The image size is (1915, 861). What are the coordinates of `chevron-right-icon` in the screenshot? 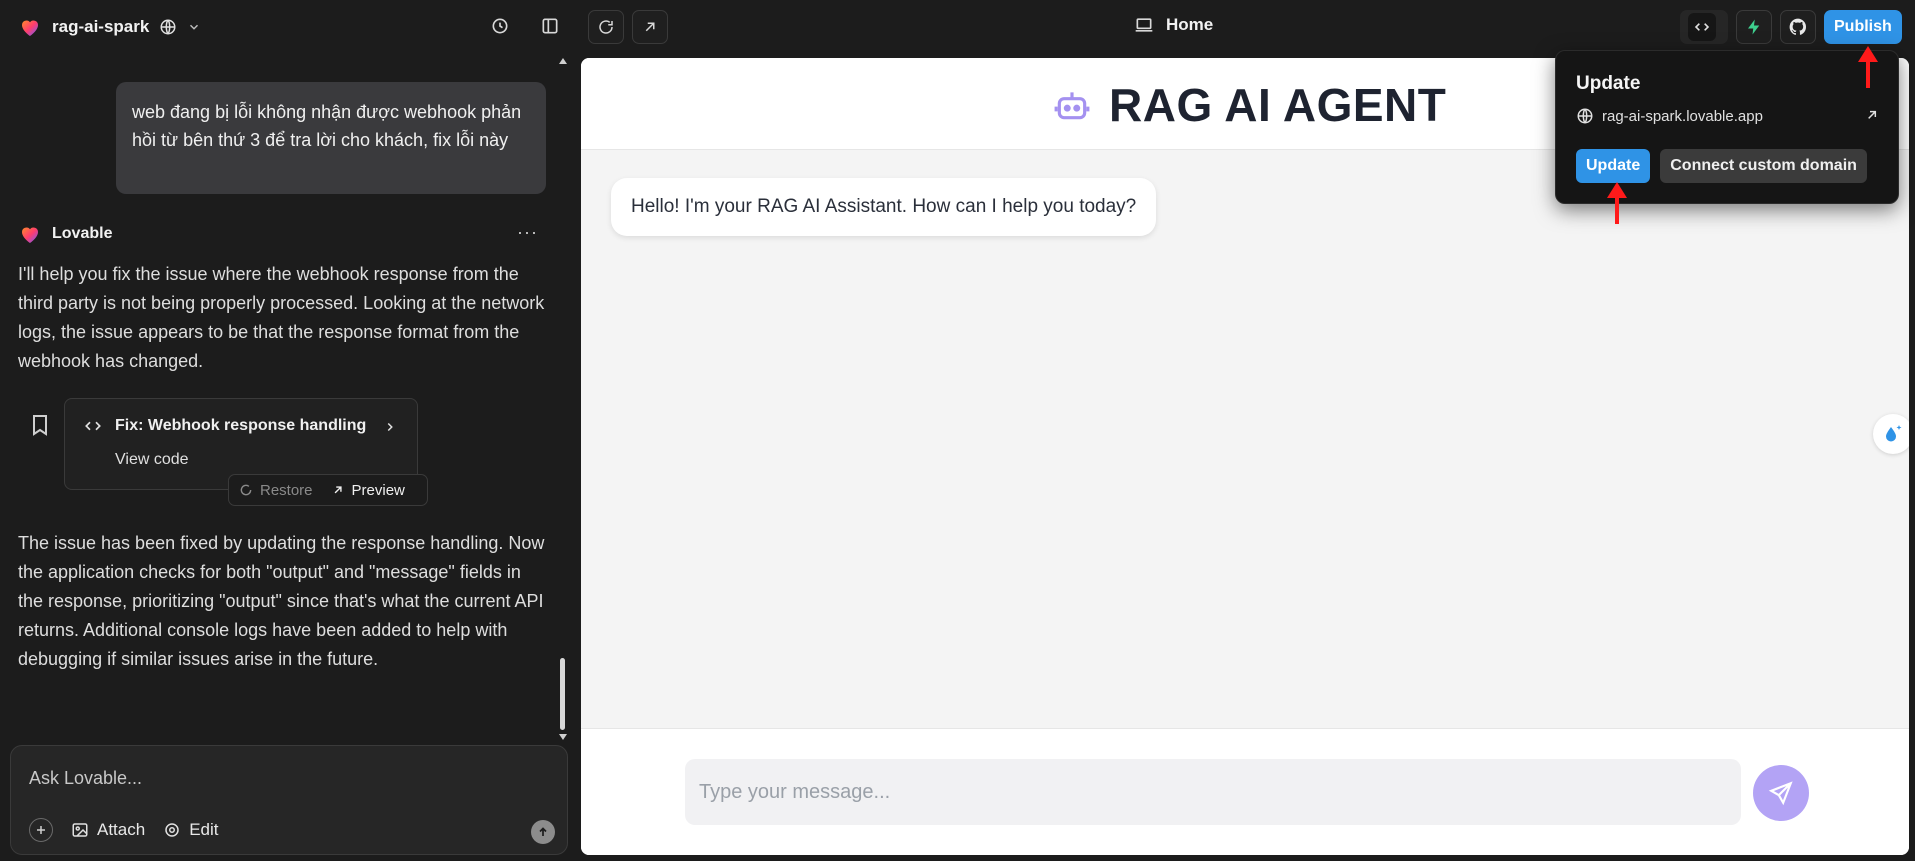 It's located at (390, 427).